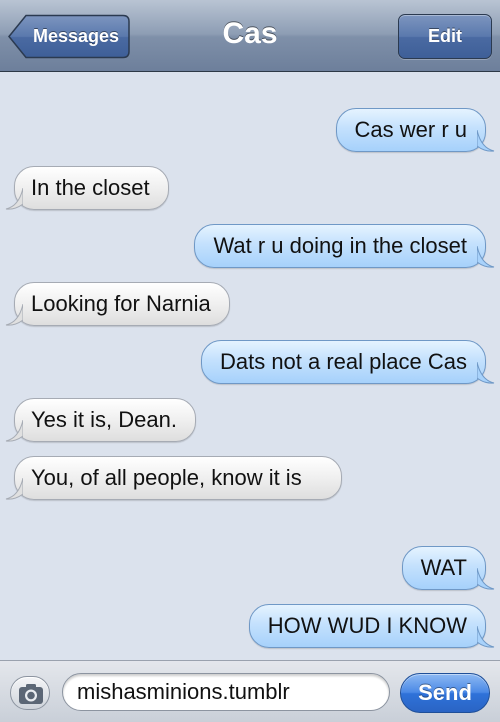  What do you see at coordinates (226, 692) in the screenshot?
I see `message-text-field: mishasminions.tumblr` at bounding box center [226, 692].